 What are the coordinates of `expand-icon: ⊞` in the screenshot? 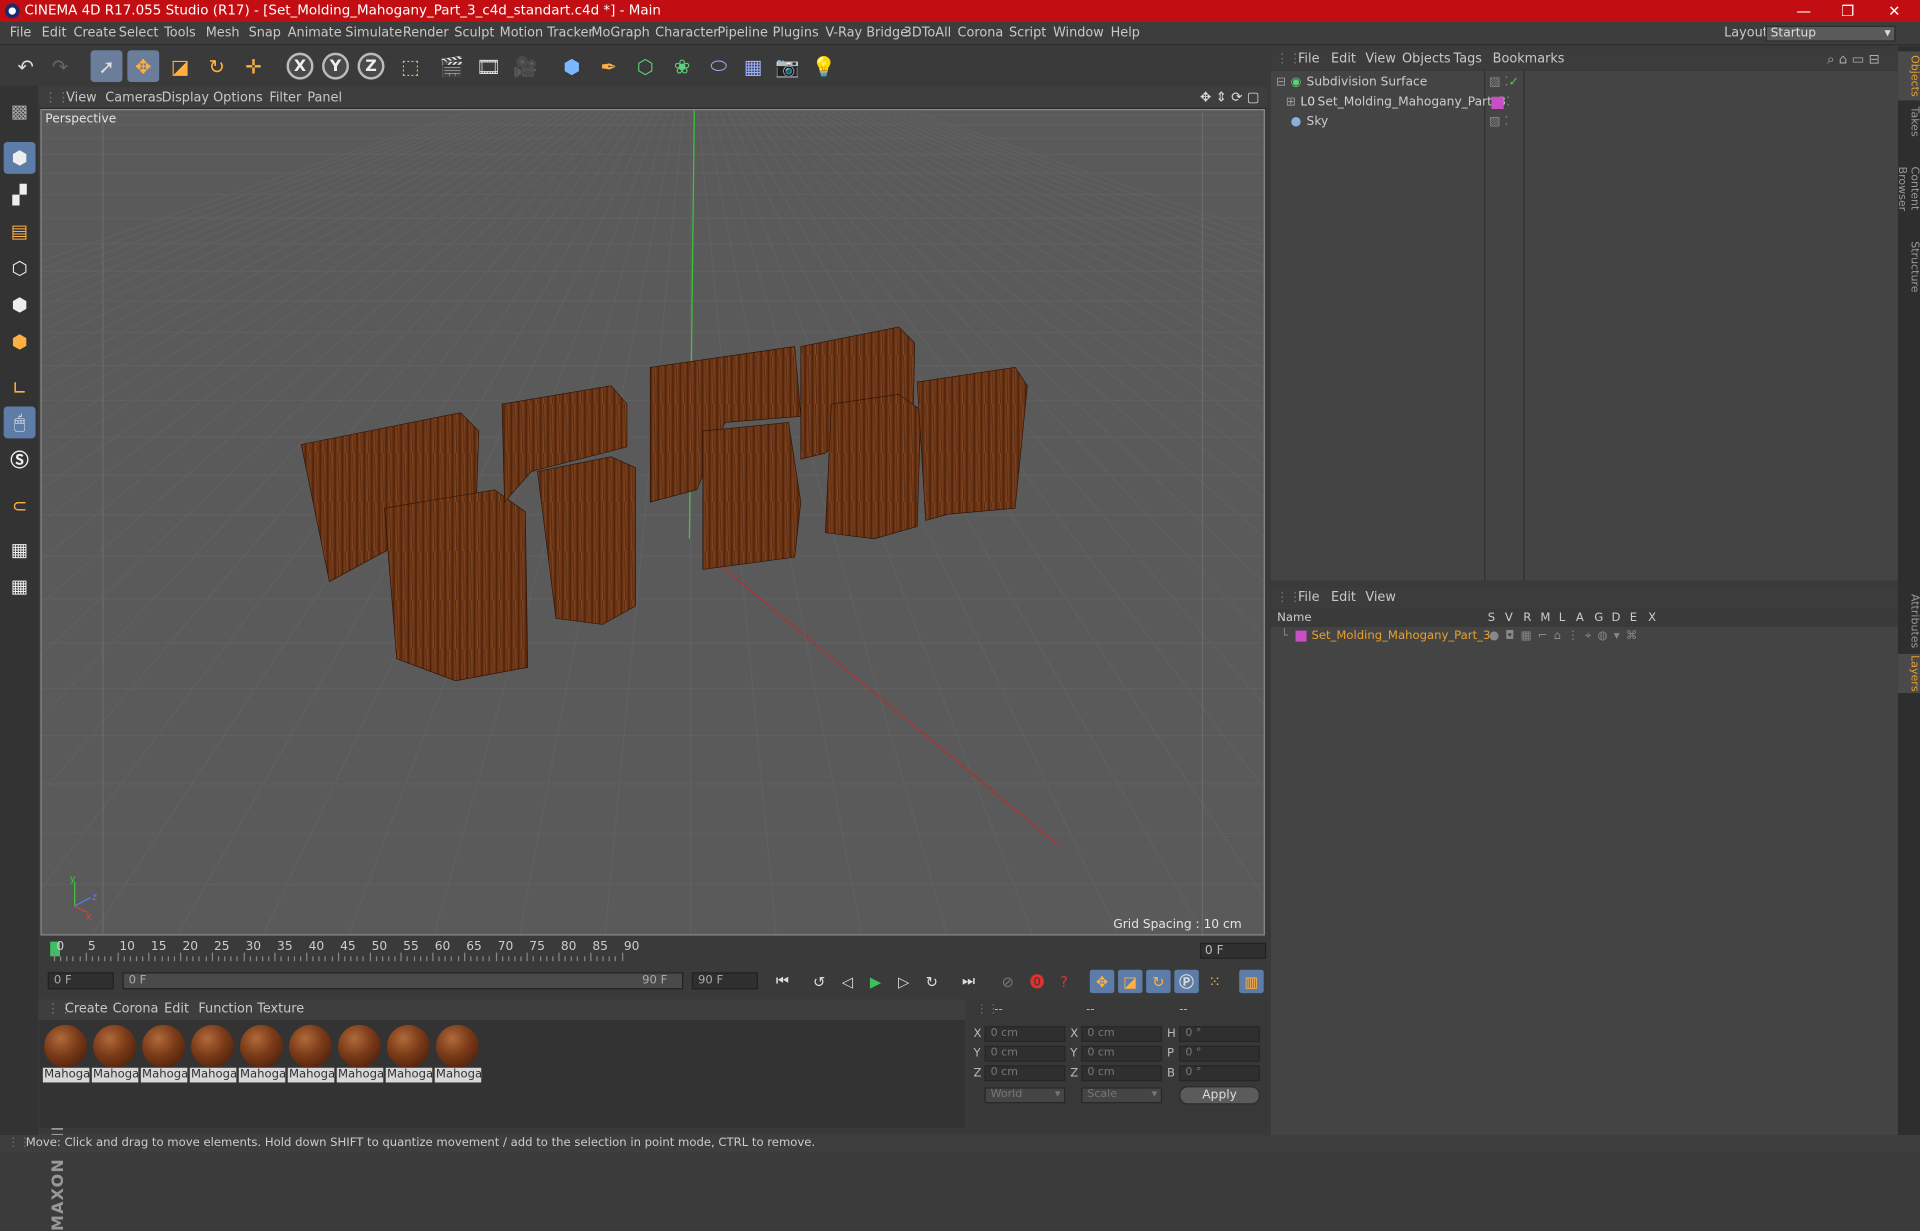 It's located at (1291, 103).